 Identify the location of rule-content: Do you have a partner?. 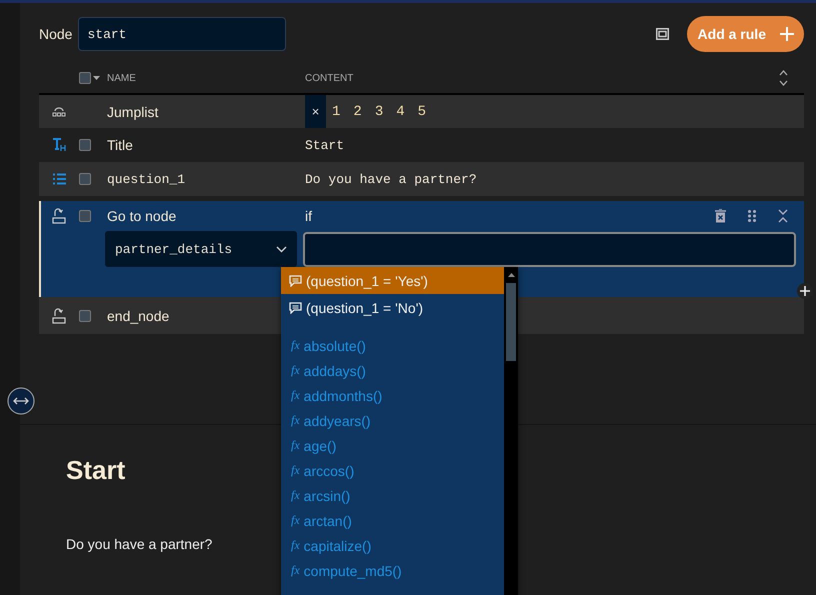
(391, 179).